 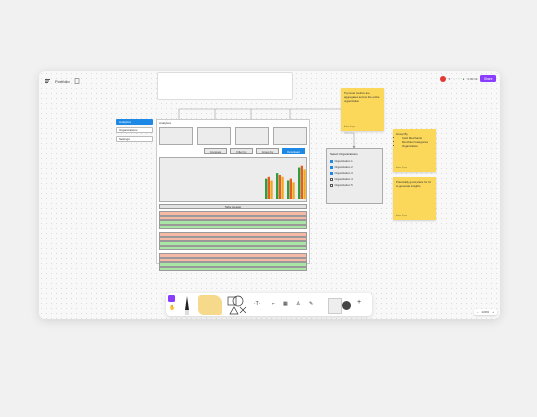 I want to click on widget-icon, so click(x=346, y=305).